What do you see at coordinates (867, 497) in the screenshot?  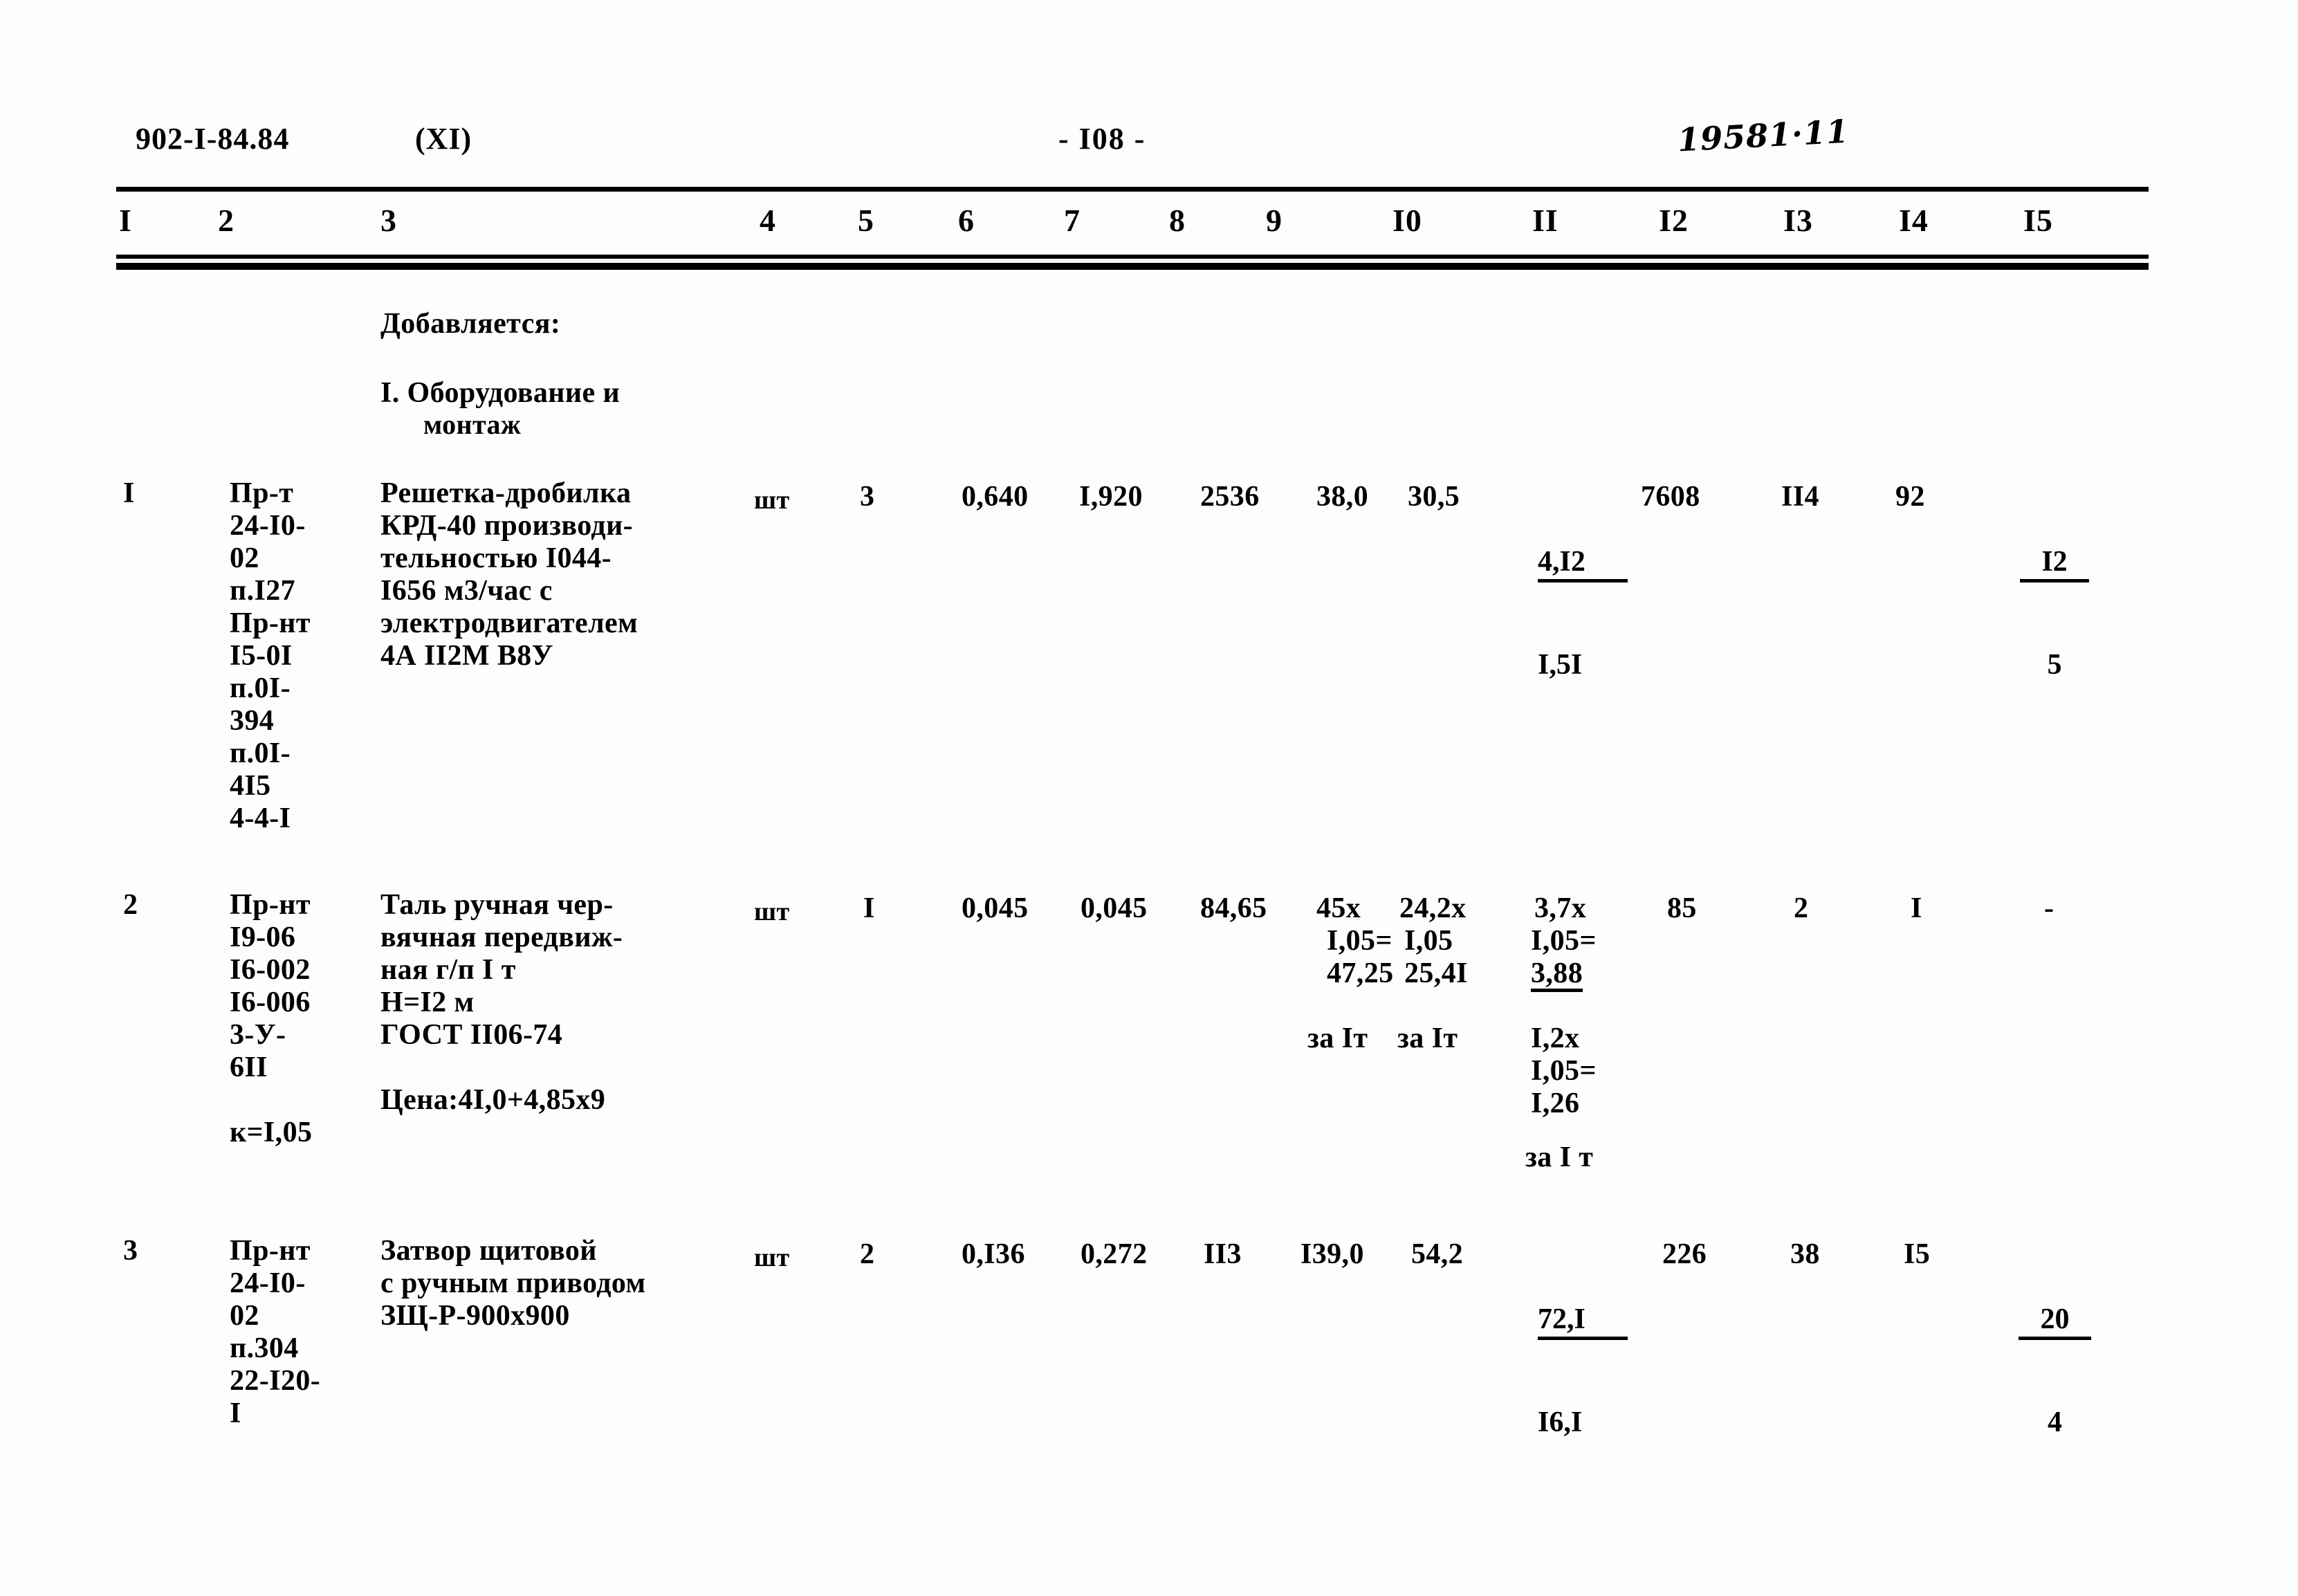 I see `row-quantity: 3` at bounding box center [867, 497].